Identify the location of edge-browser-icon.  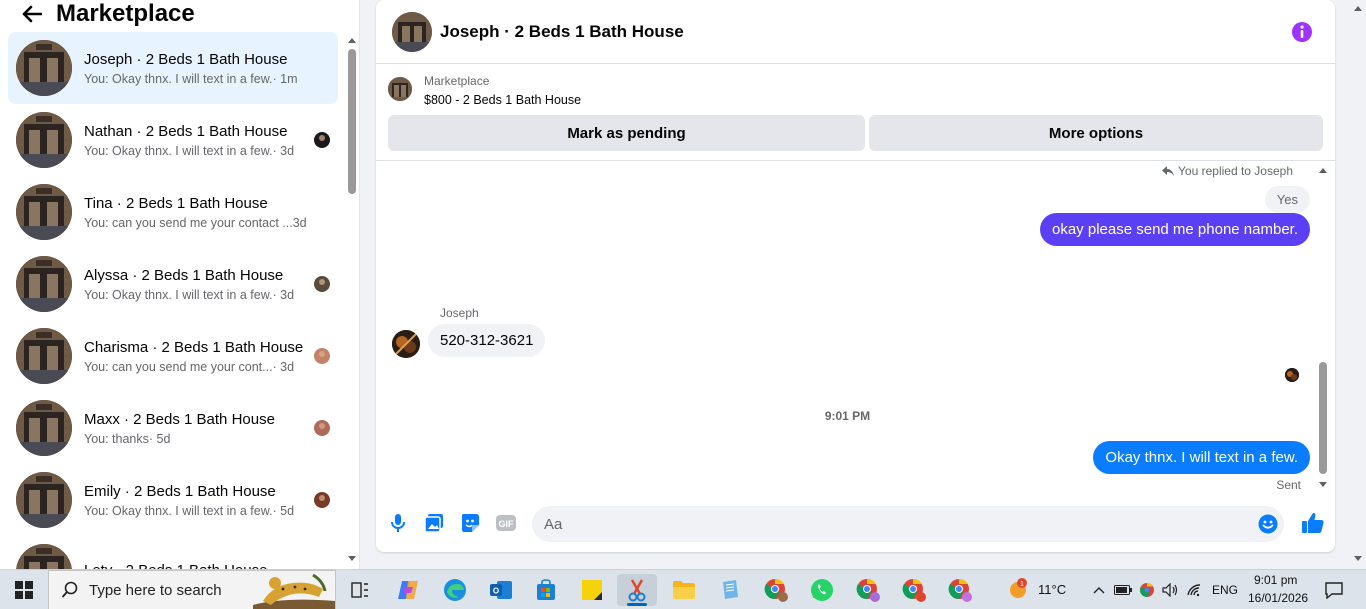
(455, 590).